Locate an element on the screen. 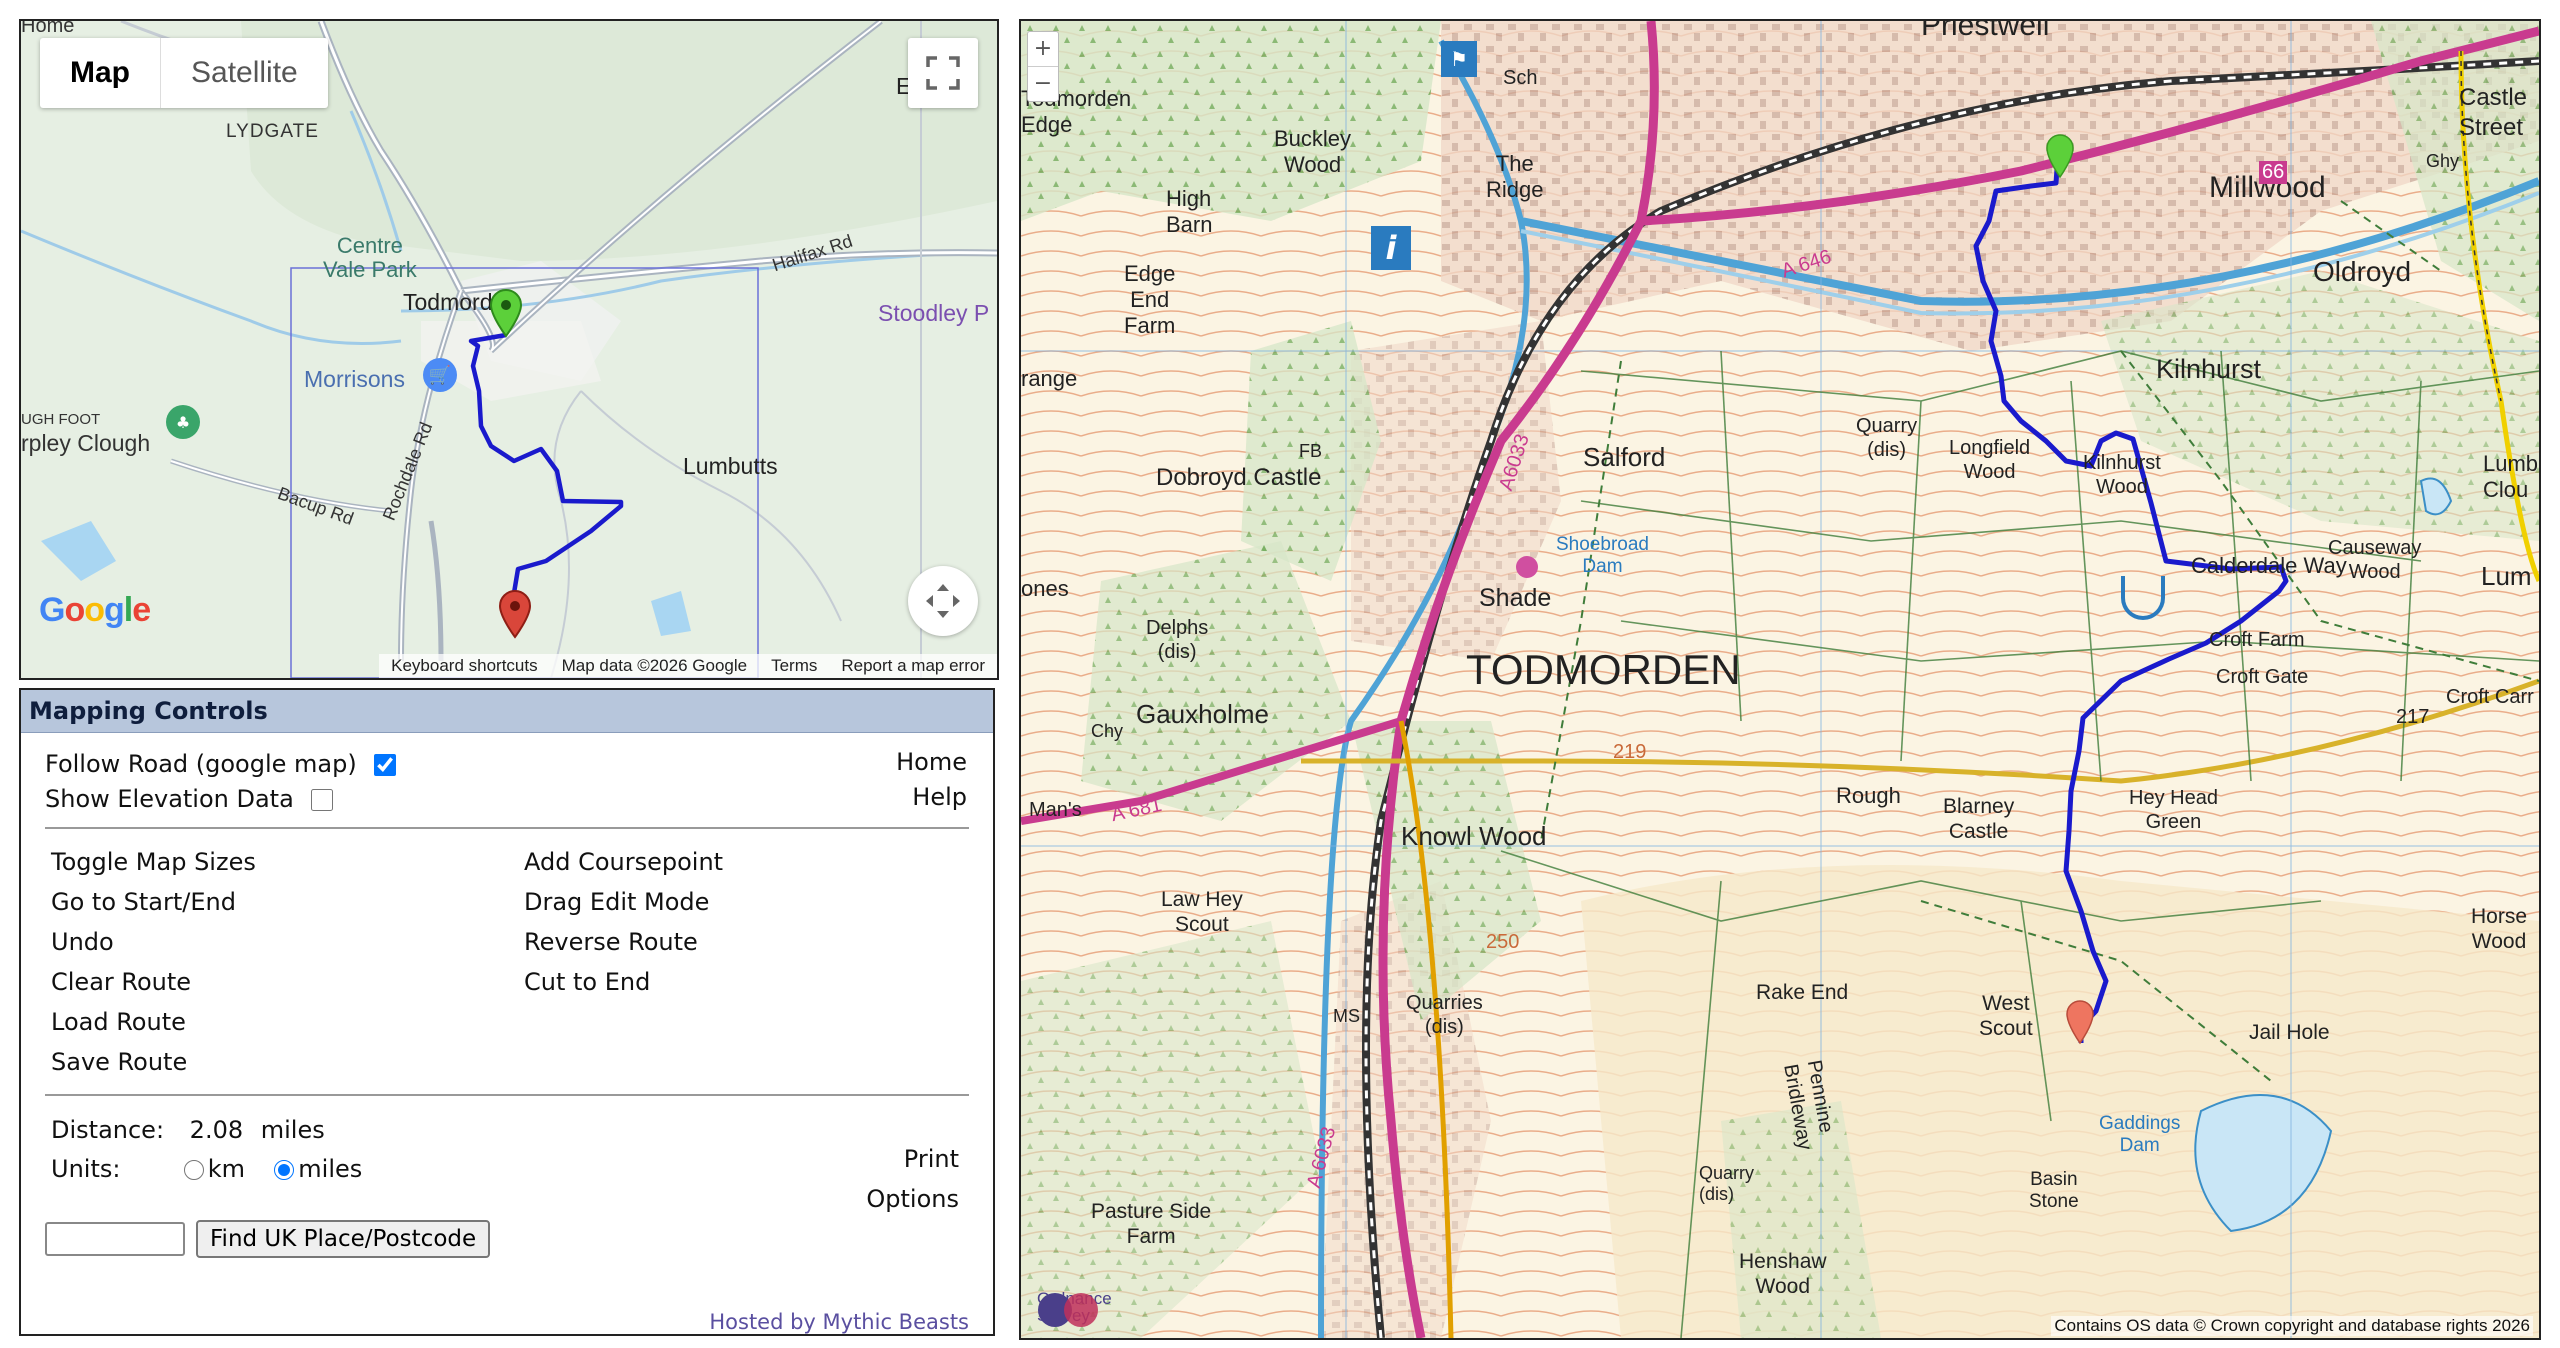  os-label: Kilnhurst is located at coordinates (2209, 369).